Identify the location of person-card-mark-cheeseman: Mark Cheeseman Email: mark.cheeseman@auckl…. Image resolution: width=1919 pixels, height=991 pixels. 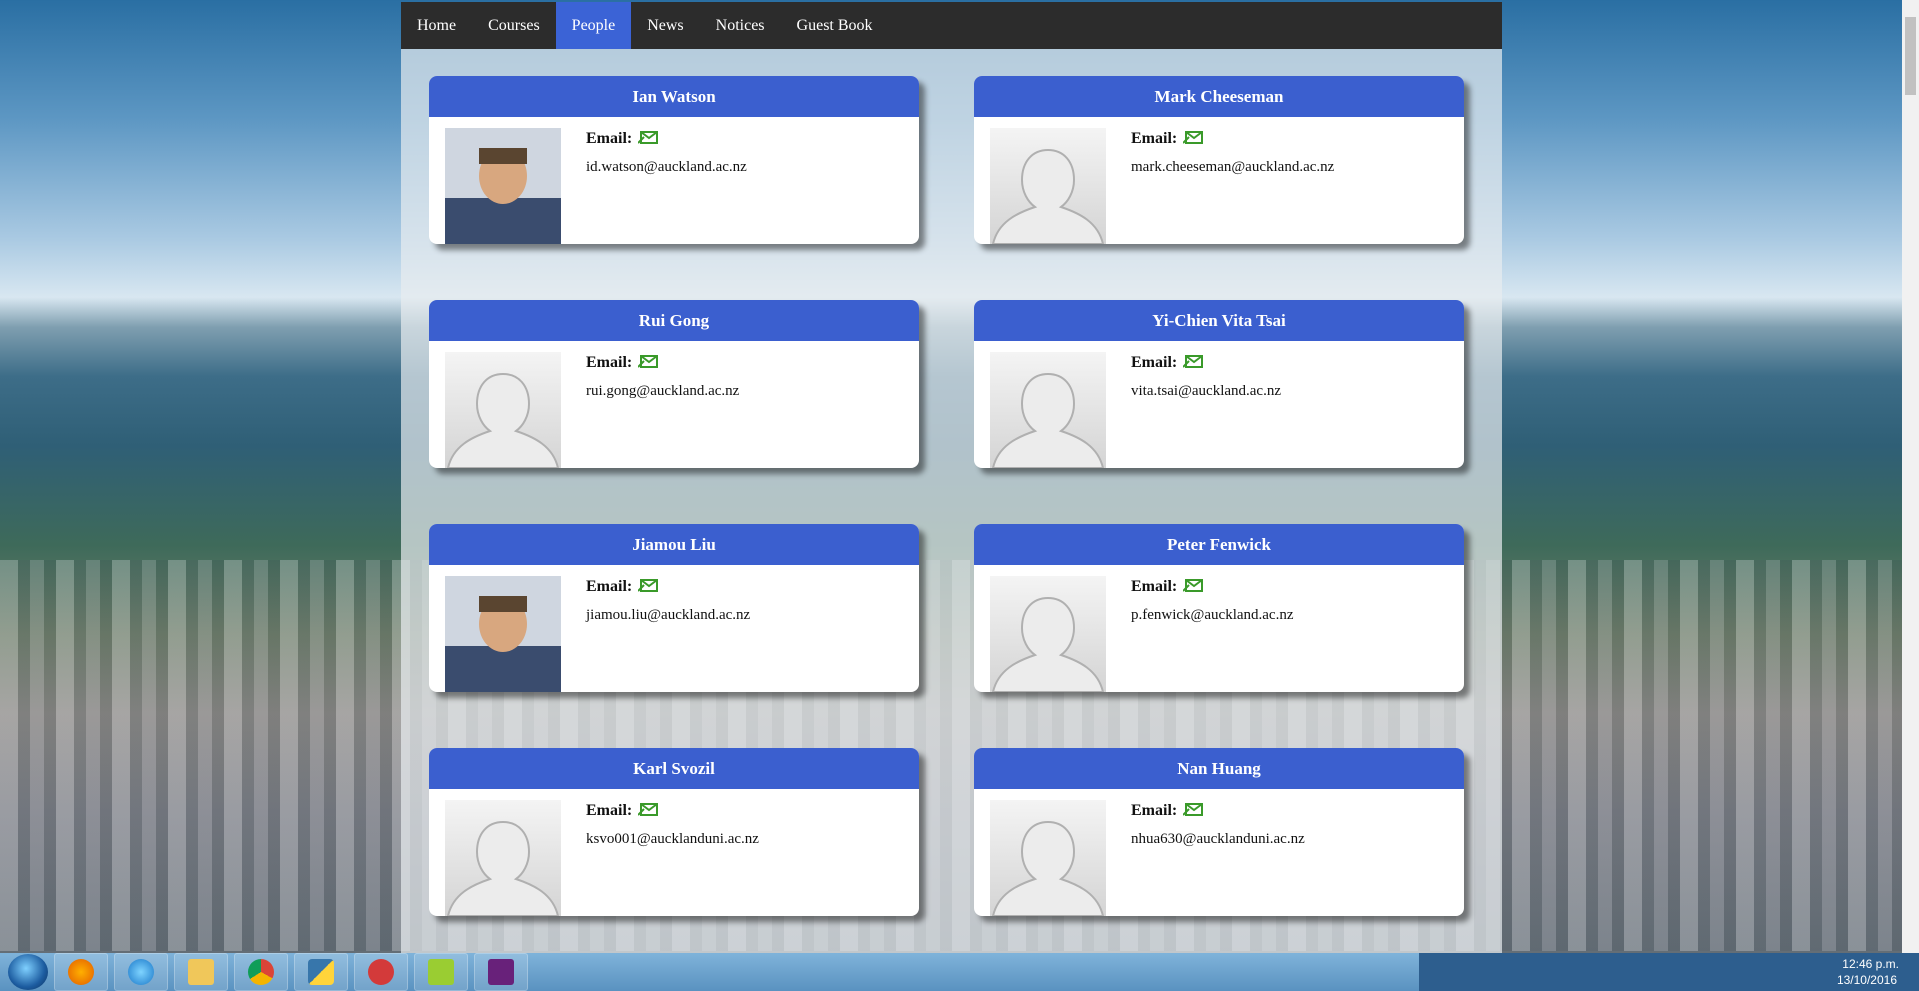
(1219, 160).